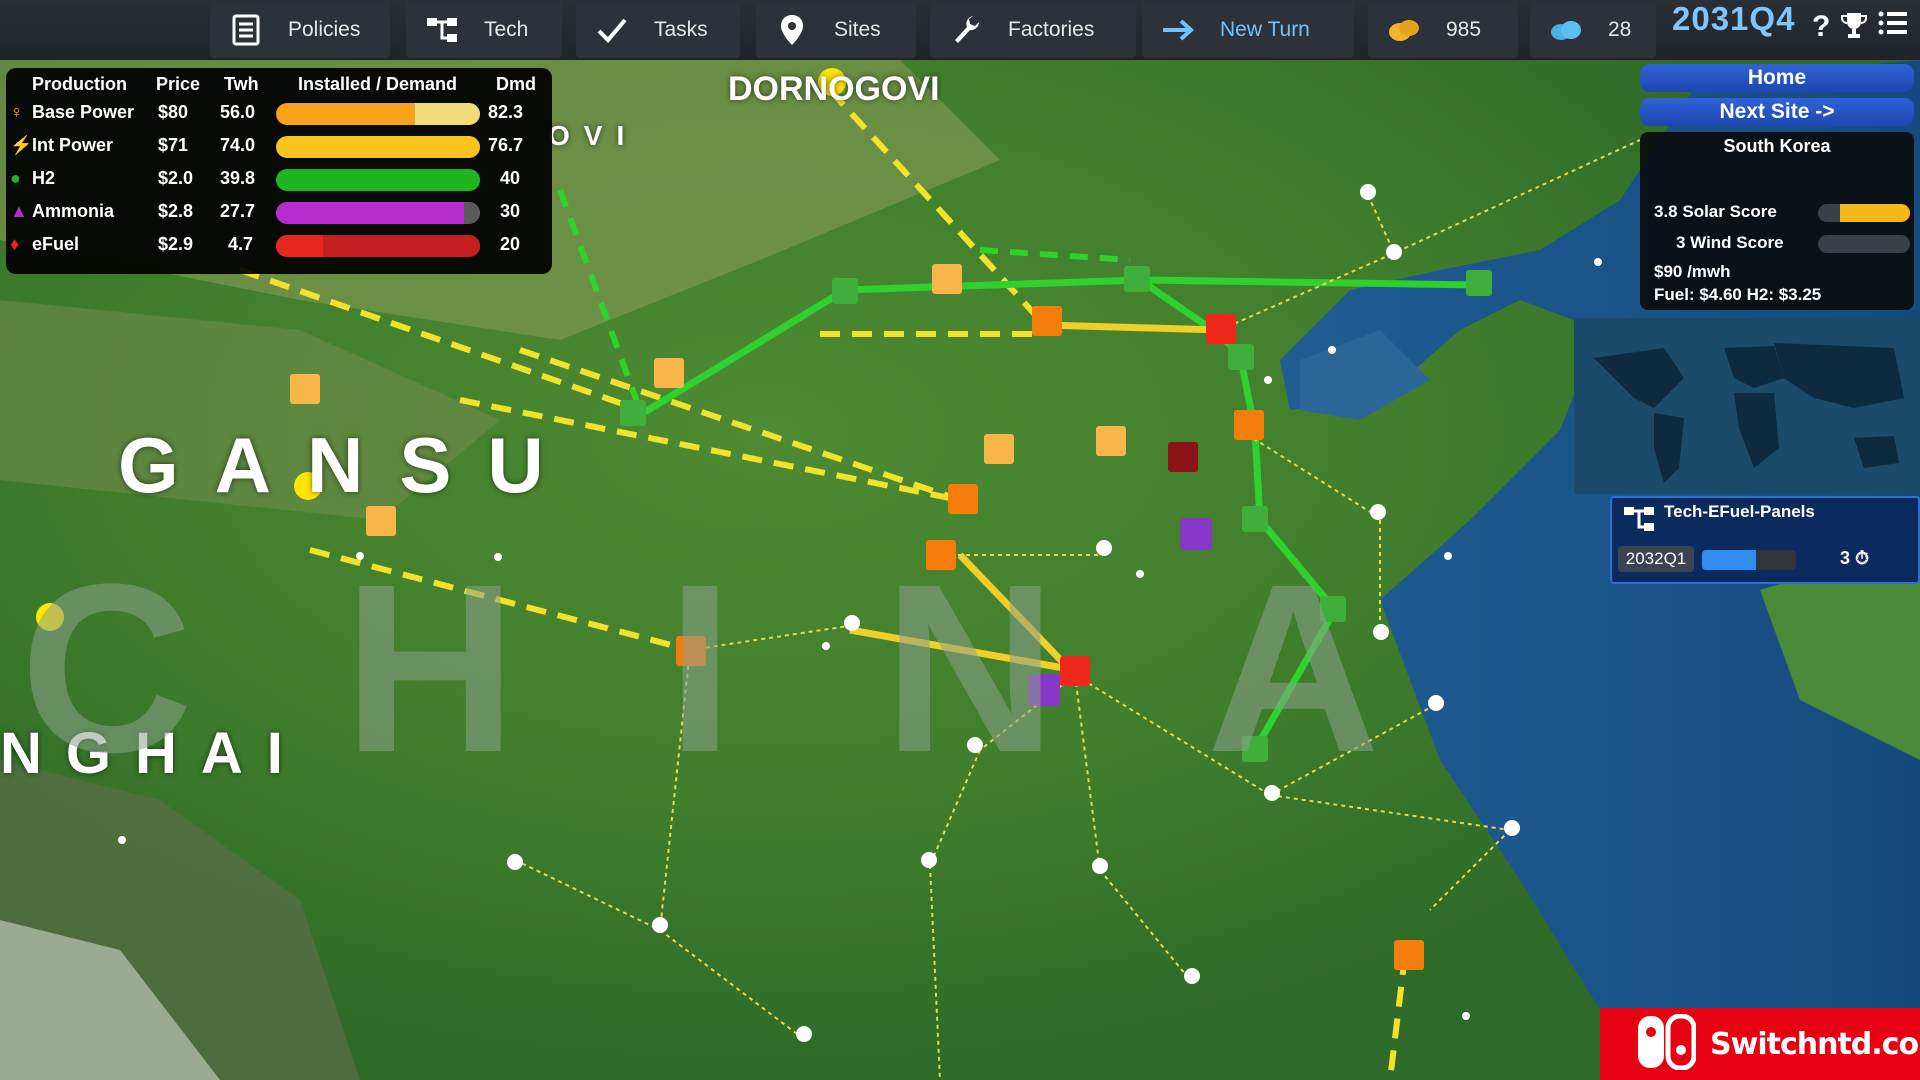  What do you see at coordinates (79, 84) in the screenshot?
I see `header-production: Production` at bounding box center [79, 84].